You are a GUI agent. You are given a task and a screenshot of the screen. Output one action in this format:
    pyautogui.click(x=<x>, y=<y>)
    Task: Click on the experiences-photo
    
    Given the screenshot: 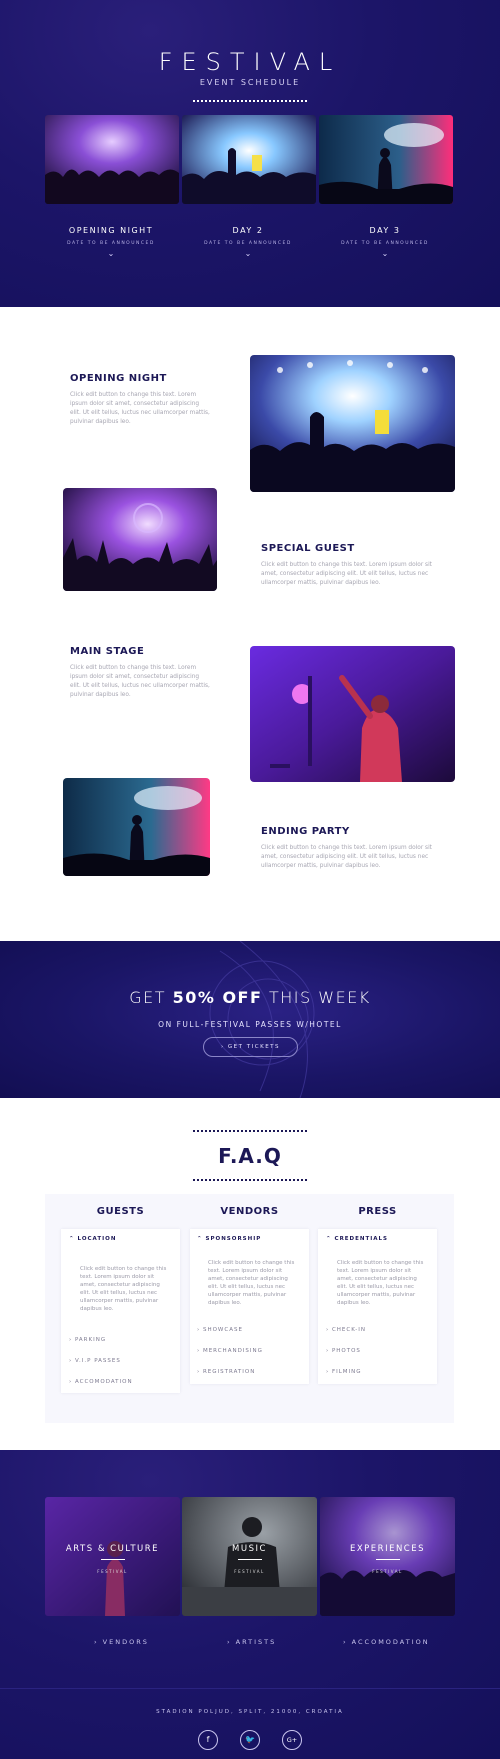 What is the action you would take?
    pyautogui.click(x=387, y=1556)
    